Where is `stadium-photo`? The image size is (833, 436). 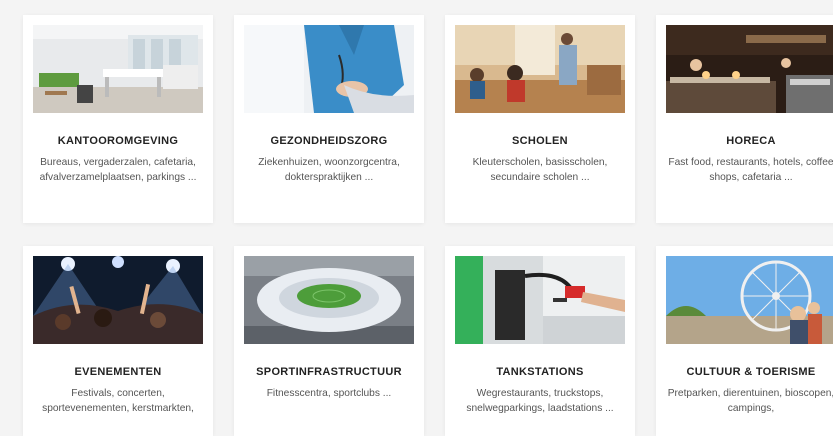
stadium-photo is located at coordinates (329, 300).